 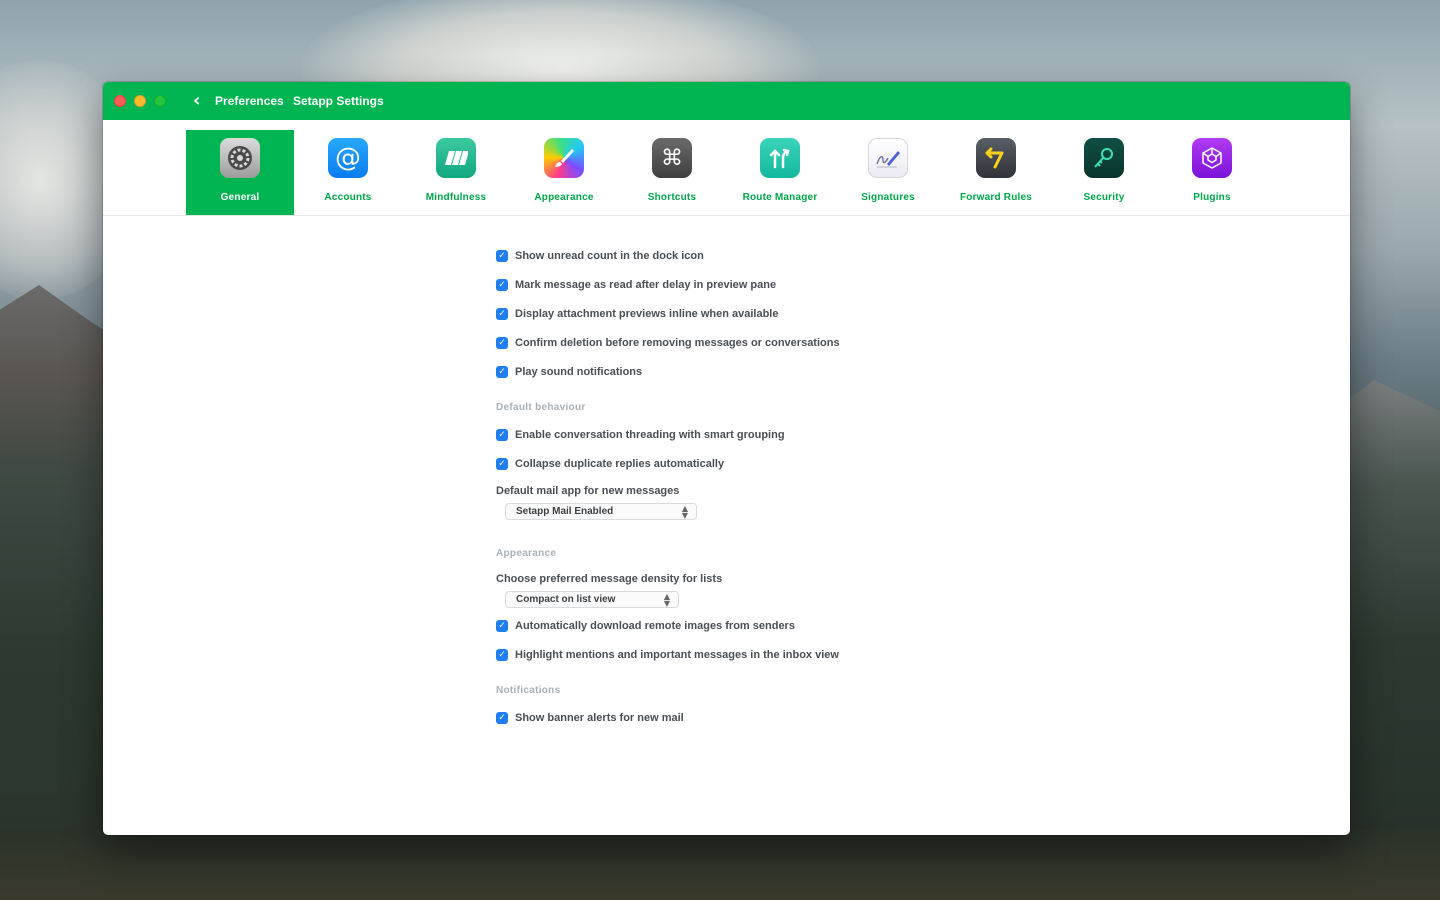 I want to click on section-heading: Appearance, so click(x=526, y=553).